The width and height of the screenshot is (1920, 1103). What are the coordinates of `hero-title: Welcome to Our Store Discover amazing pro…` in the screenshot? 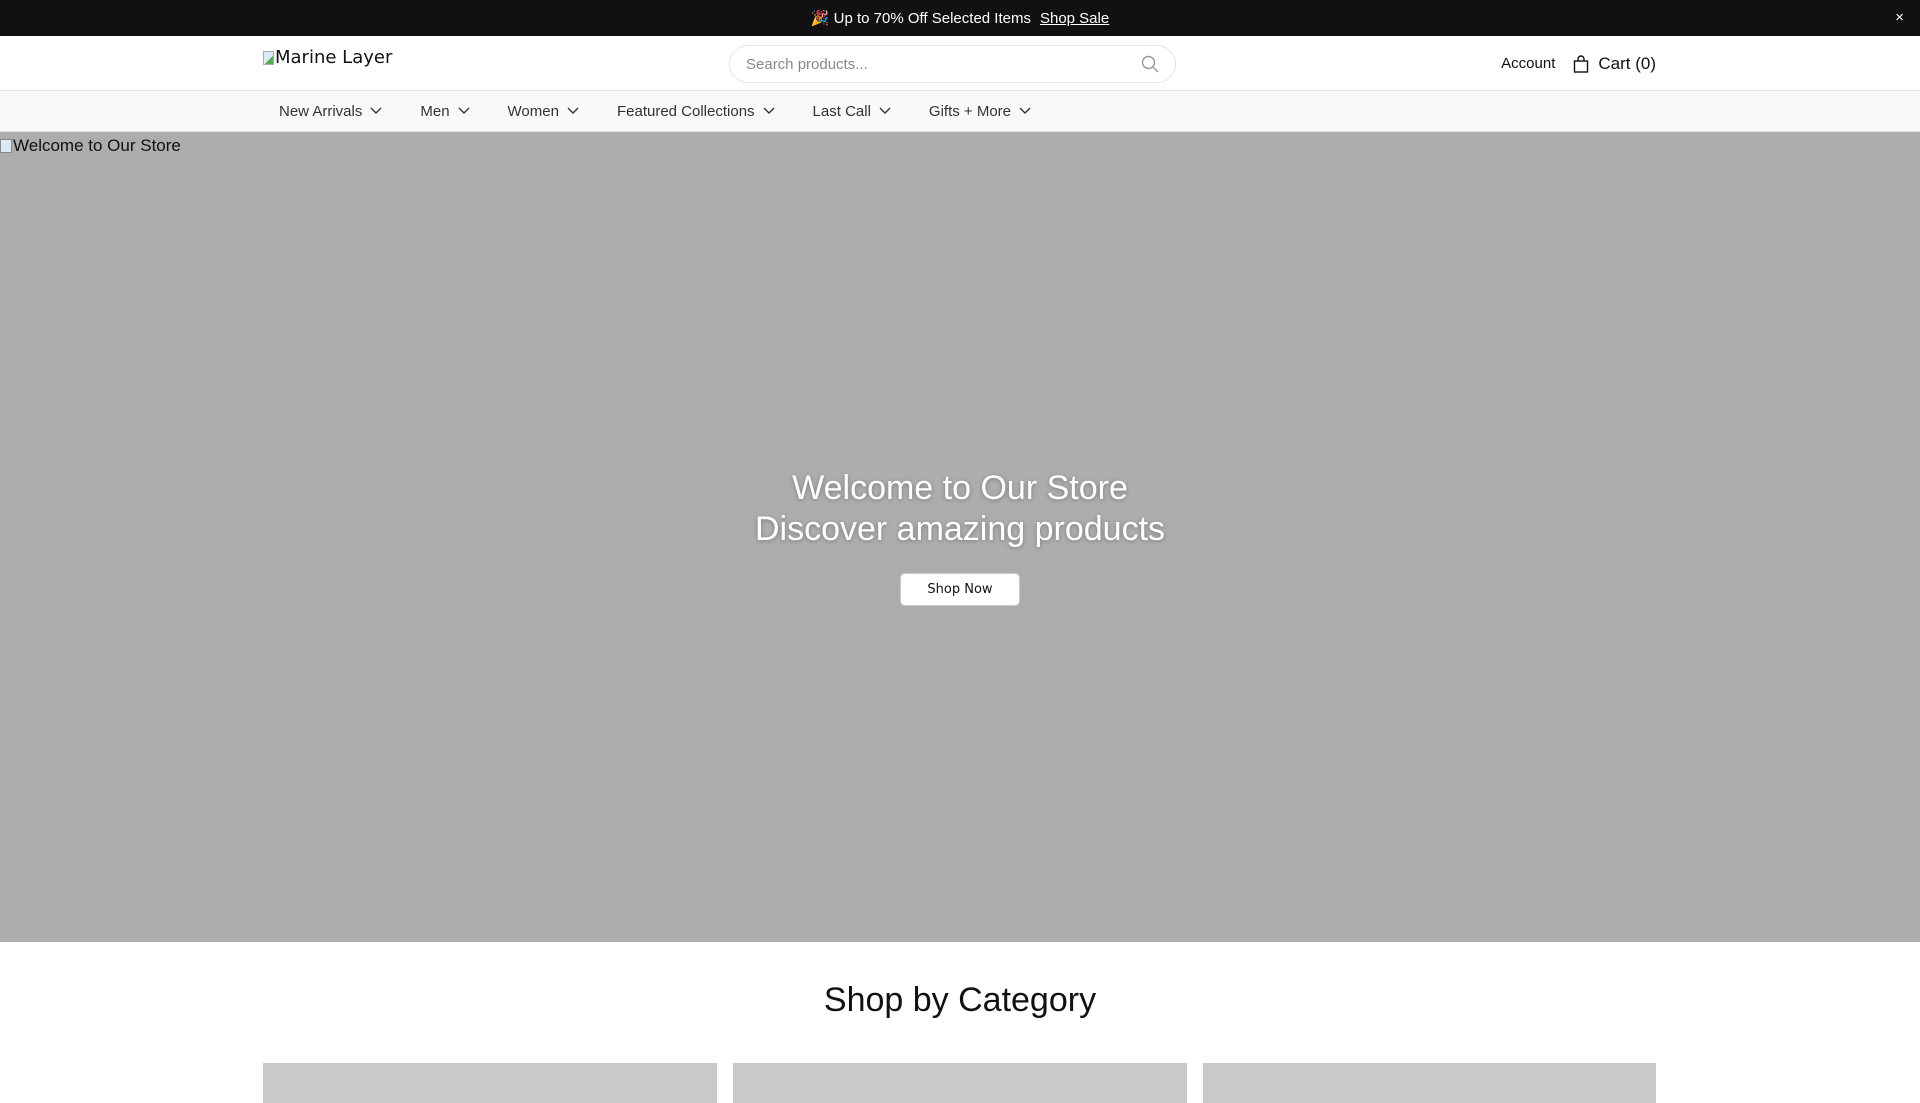 It's located at (960, 509).